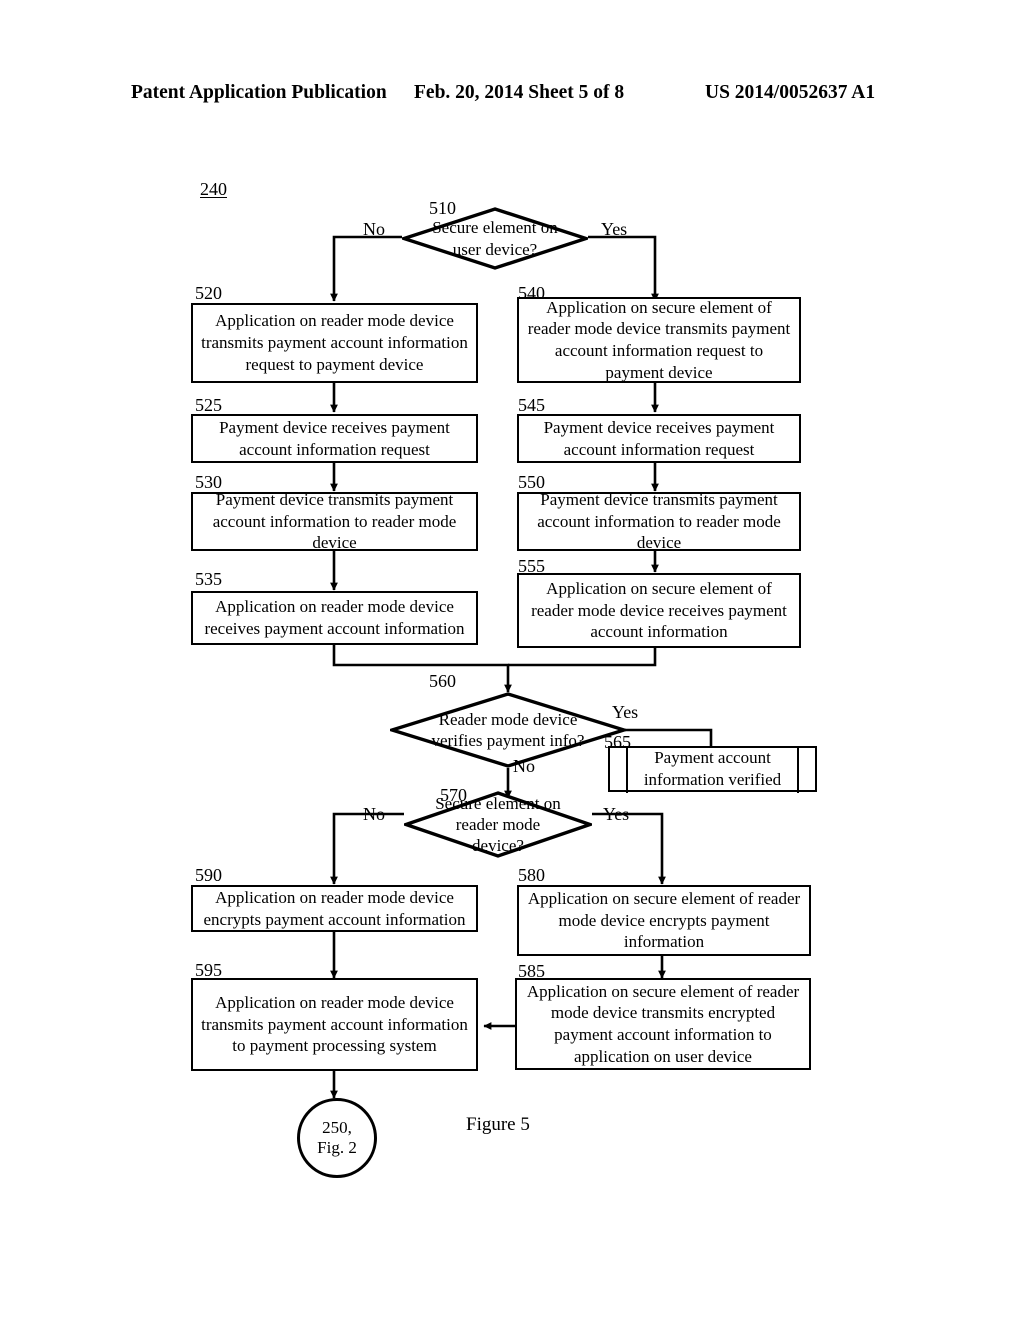  I want to click on ref-label-580: 580, so click(531, 875).